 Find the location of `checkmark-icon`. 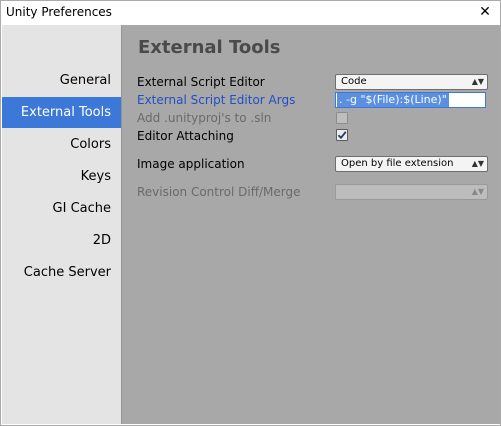

checkmark-icon is located at coordinates (342, 135).